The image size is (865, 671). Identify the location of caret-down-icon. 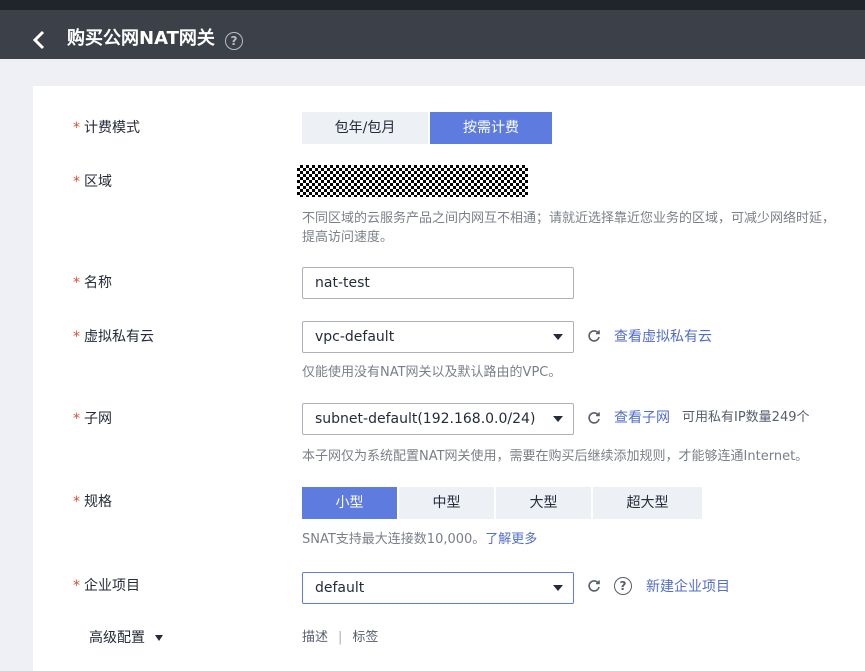
(159, 638).